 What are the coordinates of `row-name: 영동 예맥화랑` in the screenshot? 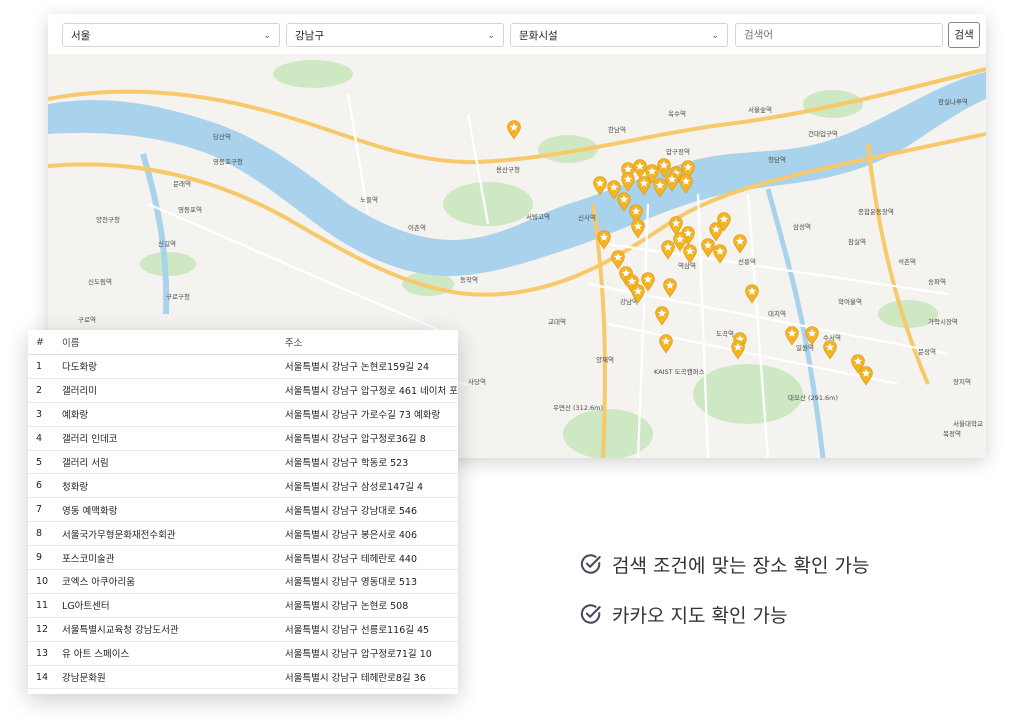 It's located at (173, 510).